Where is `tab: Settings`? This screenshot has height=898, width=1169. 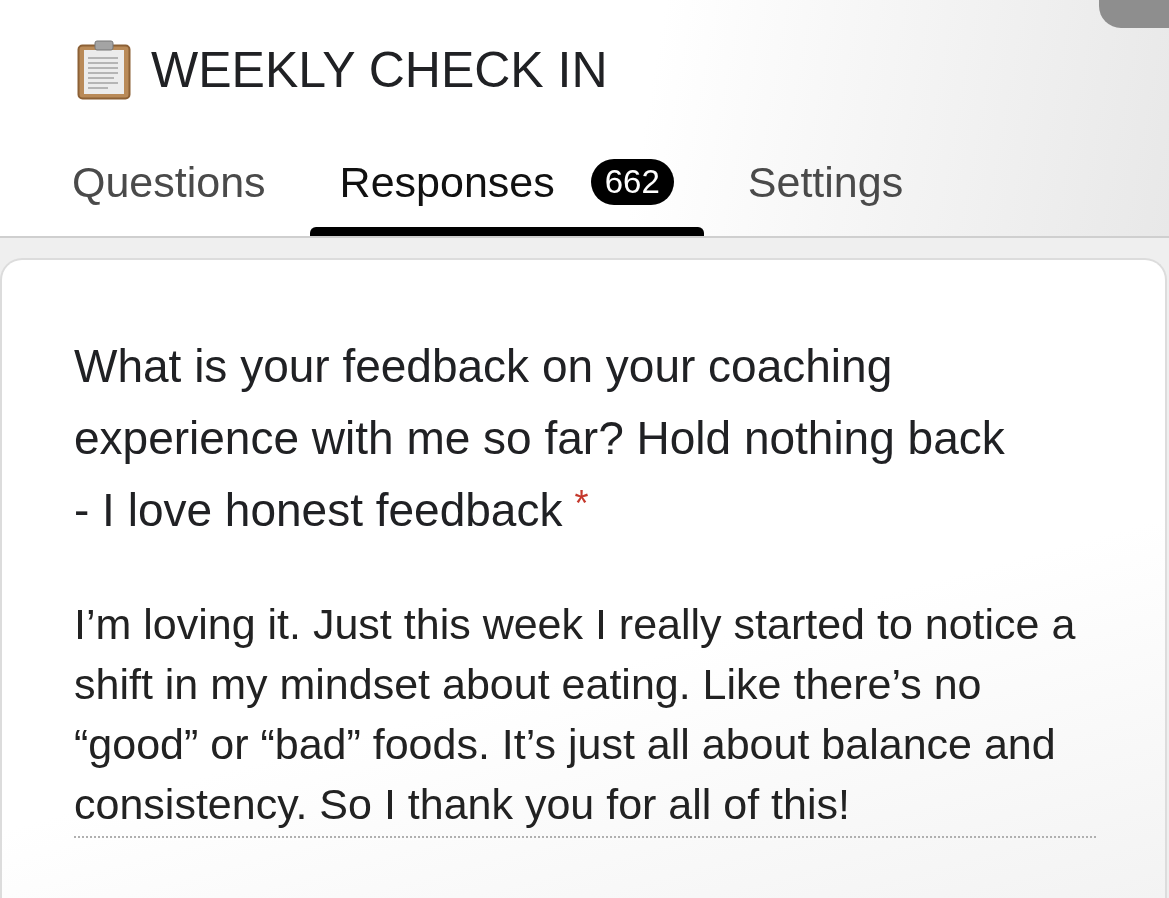
tab: Settings is located at coordinates (825, 188).